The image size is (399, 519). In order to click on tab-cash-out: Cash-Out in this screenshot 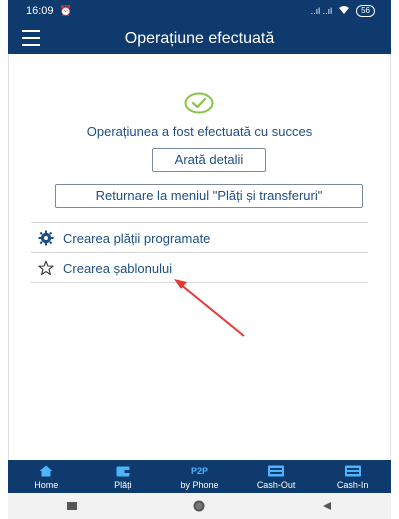, I will do `click(276, 476)`.